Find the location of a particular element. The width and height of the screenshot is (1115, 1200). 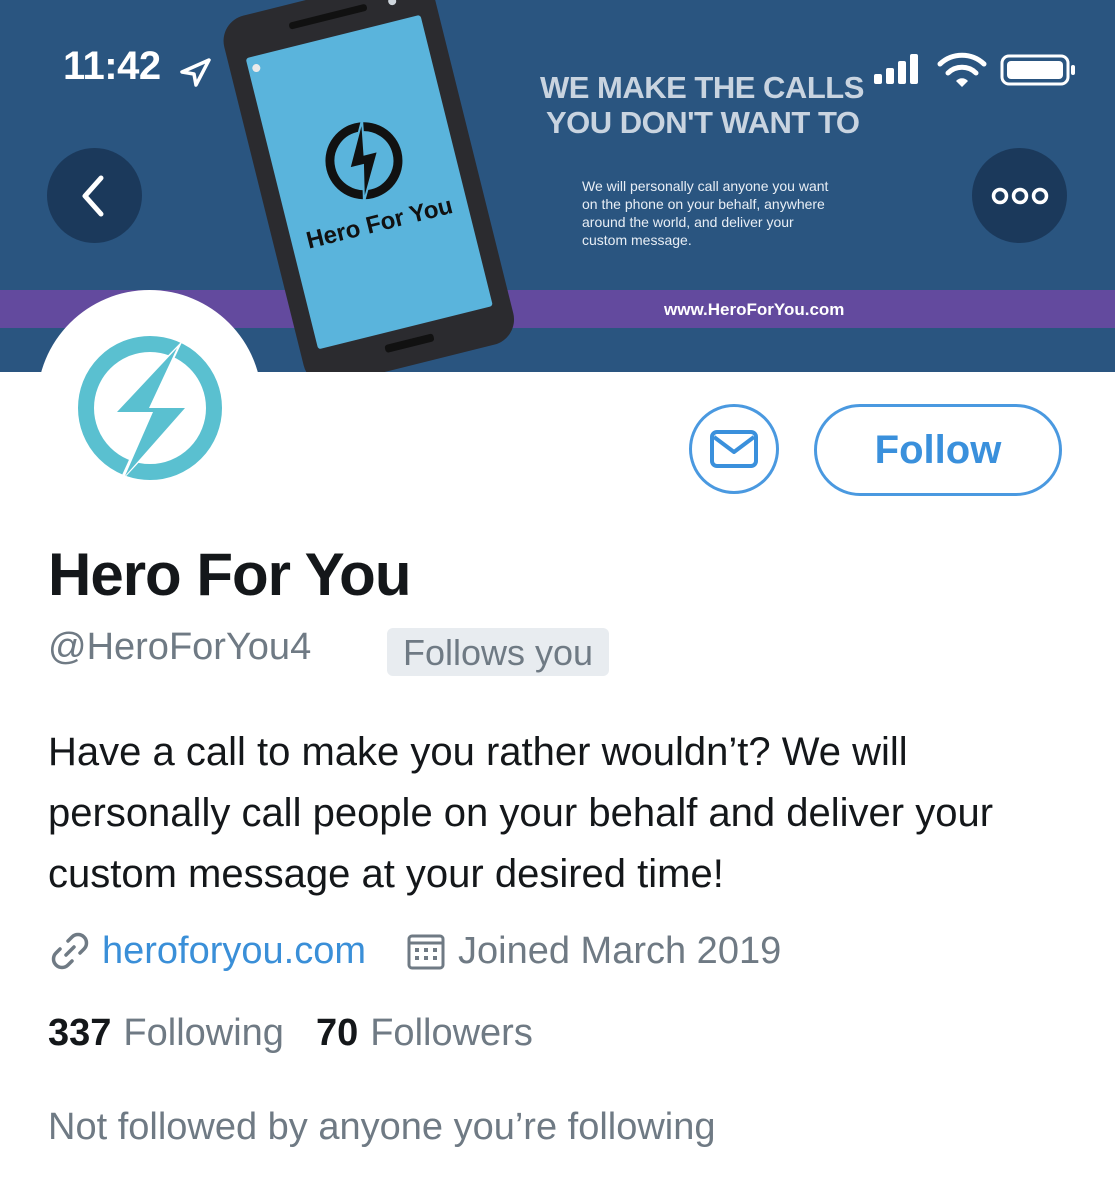

followers-link: 70 Followers is located at coordinates (424, 1033).